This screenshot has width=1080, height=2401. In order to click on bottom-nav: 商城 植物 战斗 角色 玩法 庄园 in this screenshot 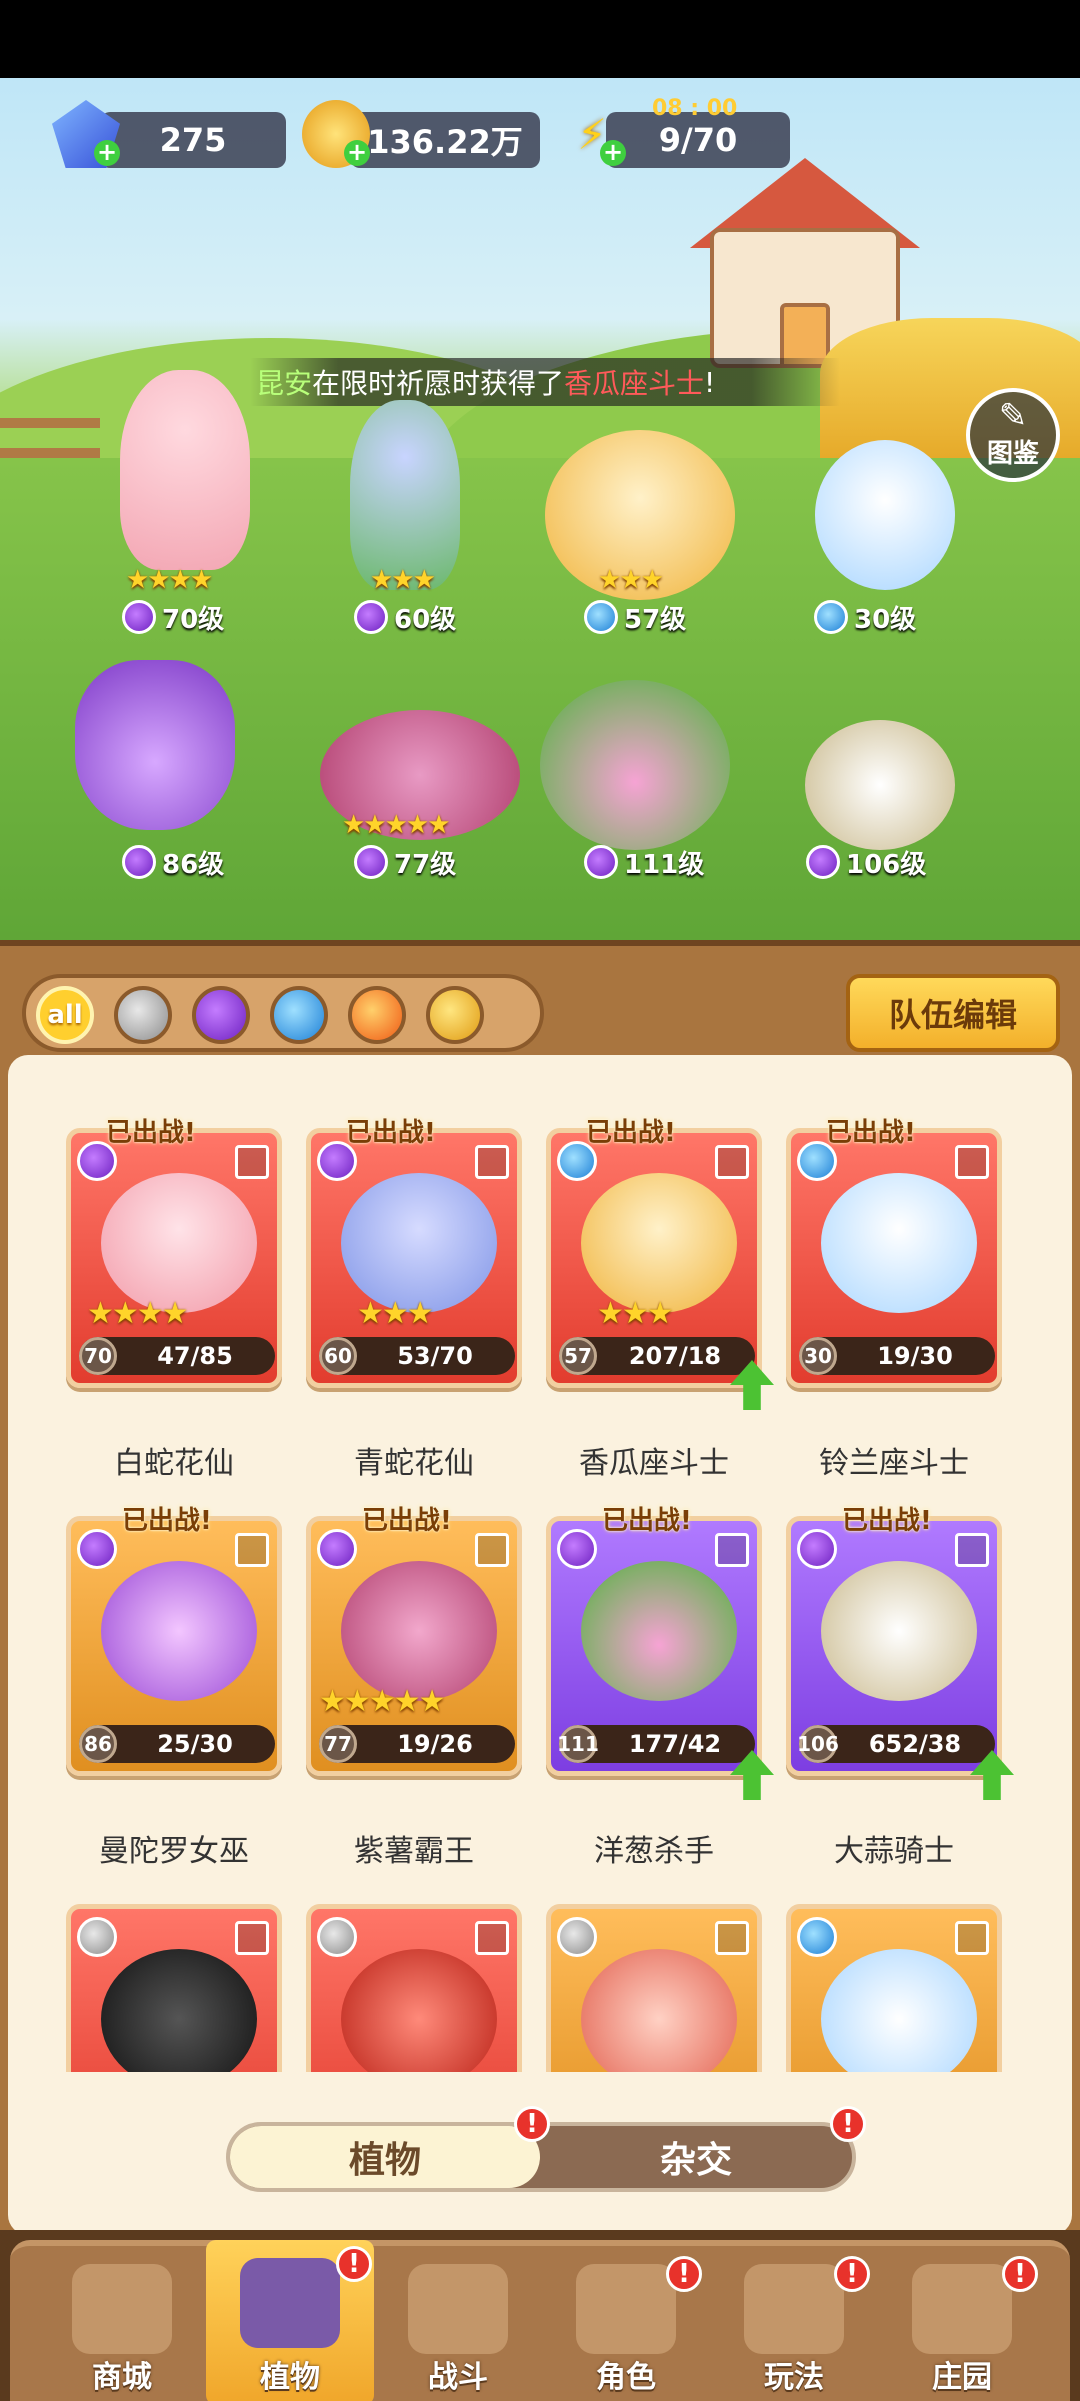, I will do `click(540, 2315)`.